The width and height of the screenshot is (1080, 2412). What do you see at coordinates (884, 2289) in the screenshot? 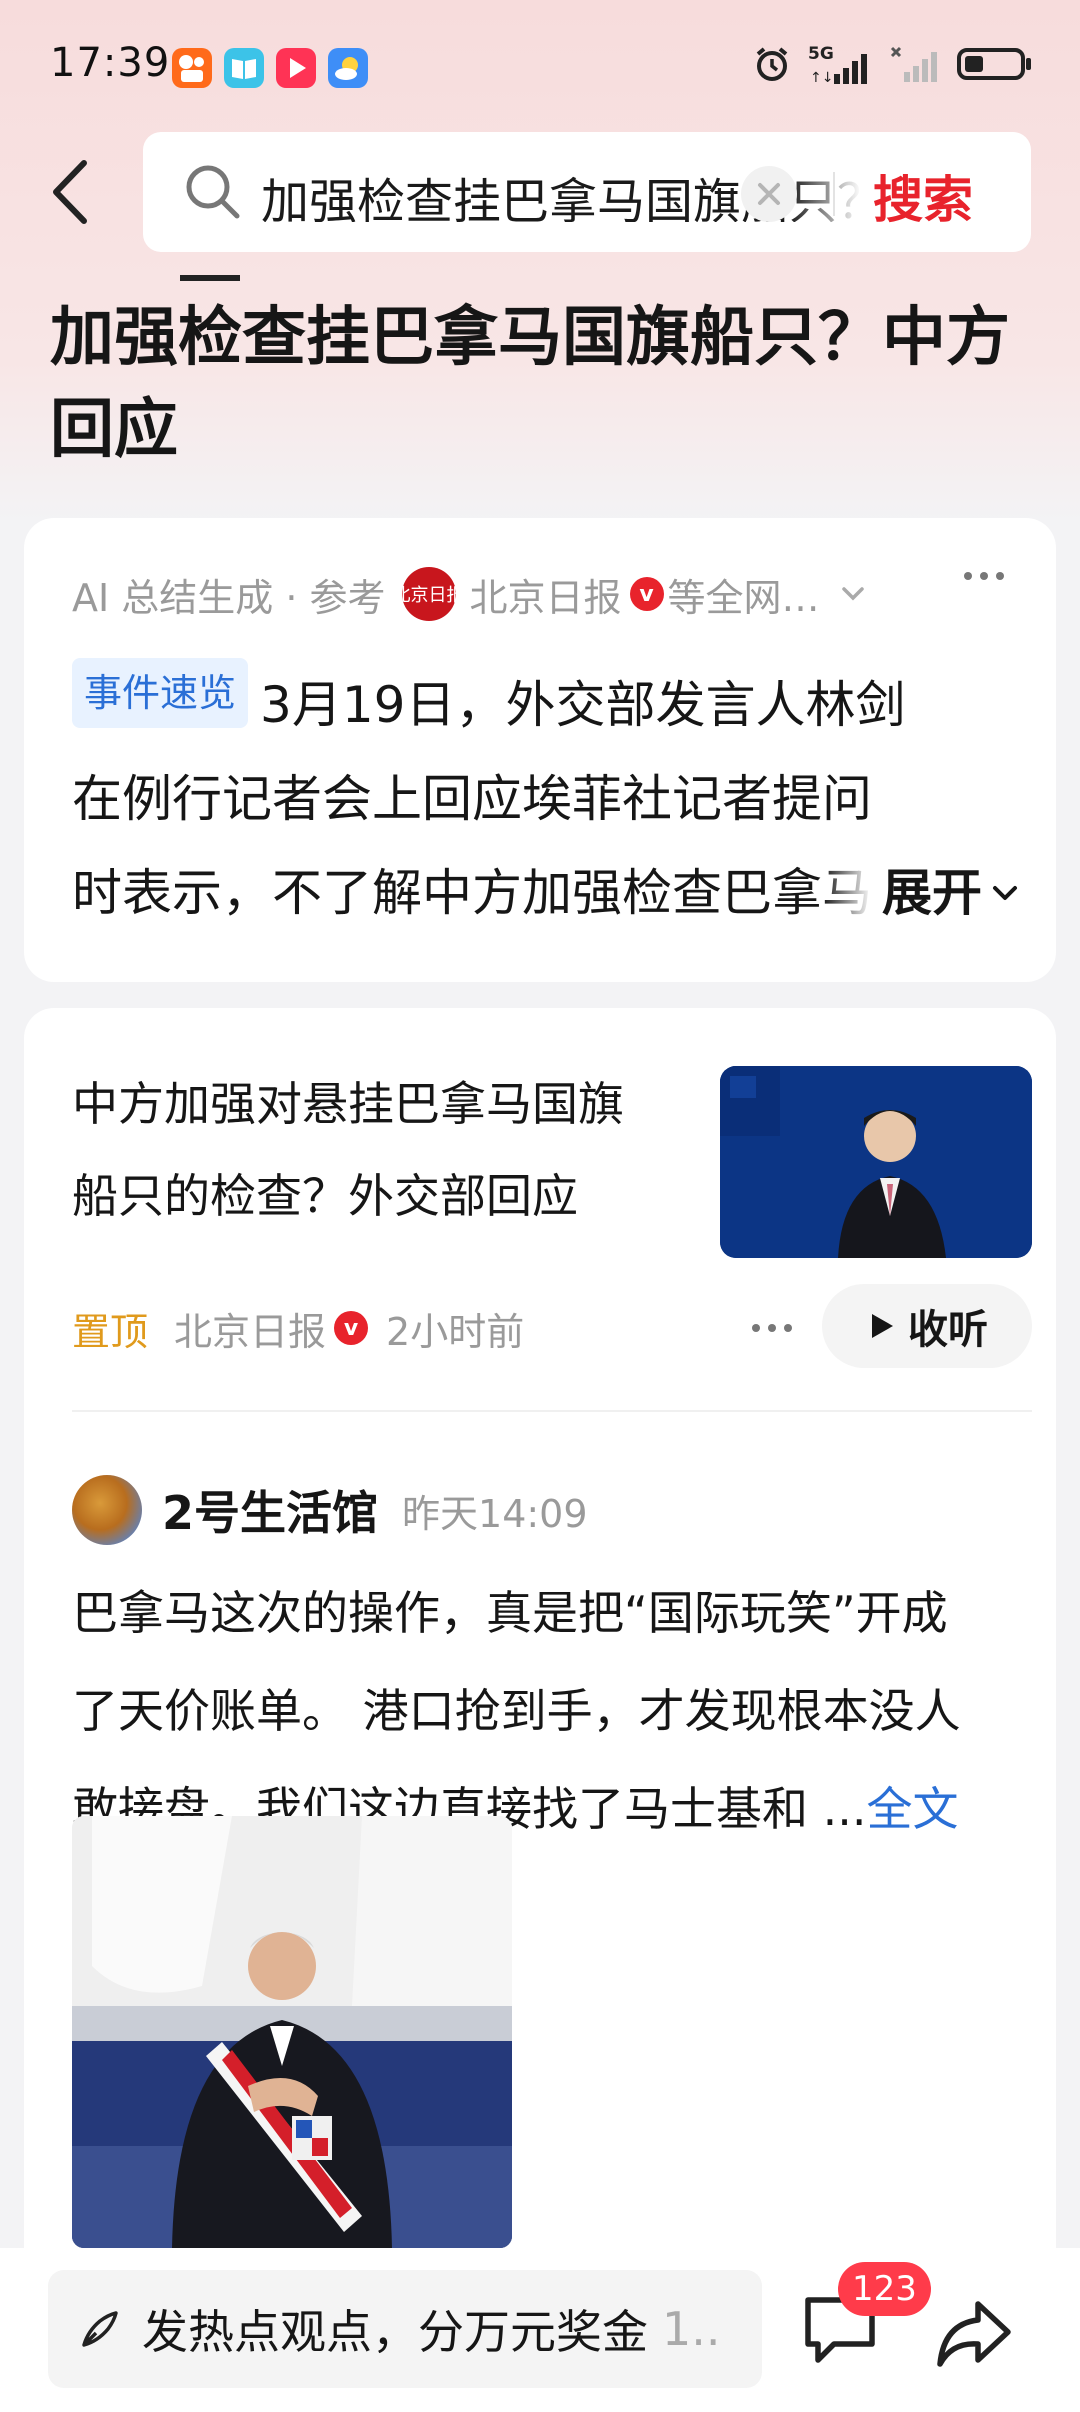
I see `comment-count-badge: 123` at bounding box center [884, 2289].